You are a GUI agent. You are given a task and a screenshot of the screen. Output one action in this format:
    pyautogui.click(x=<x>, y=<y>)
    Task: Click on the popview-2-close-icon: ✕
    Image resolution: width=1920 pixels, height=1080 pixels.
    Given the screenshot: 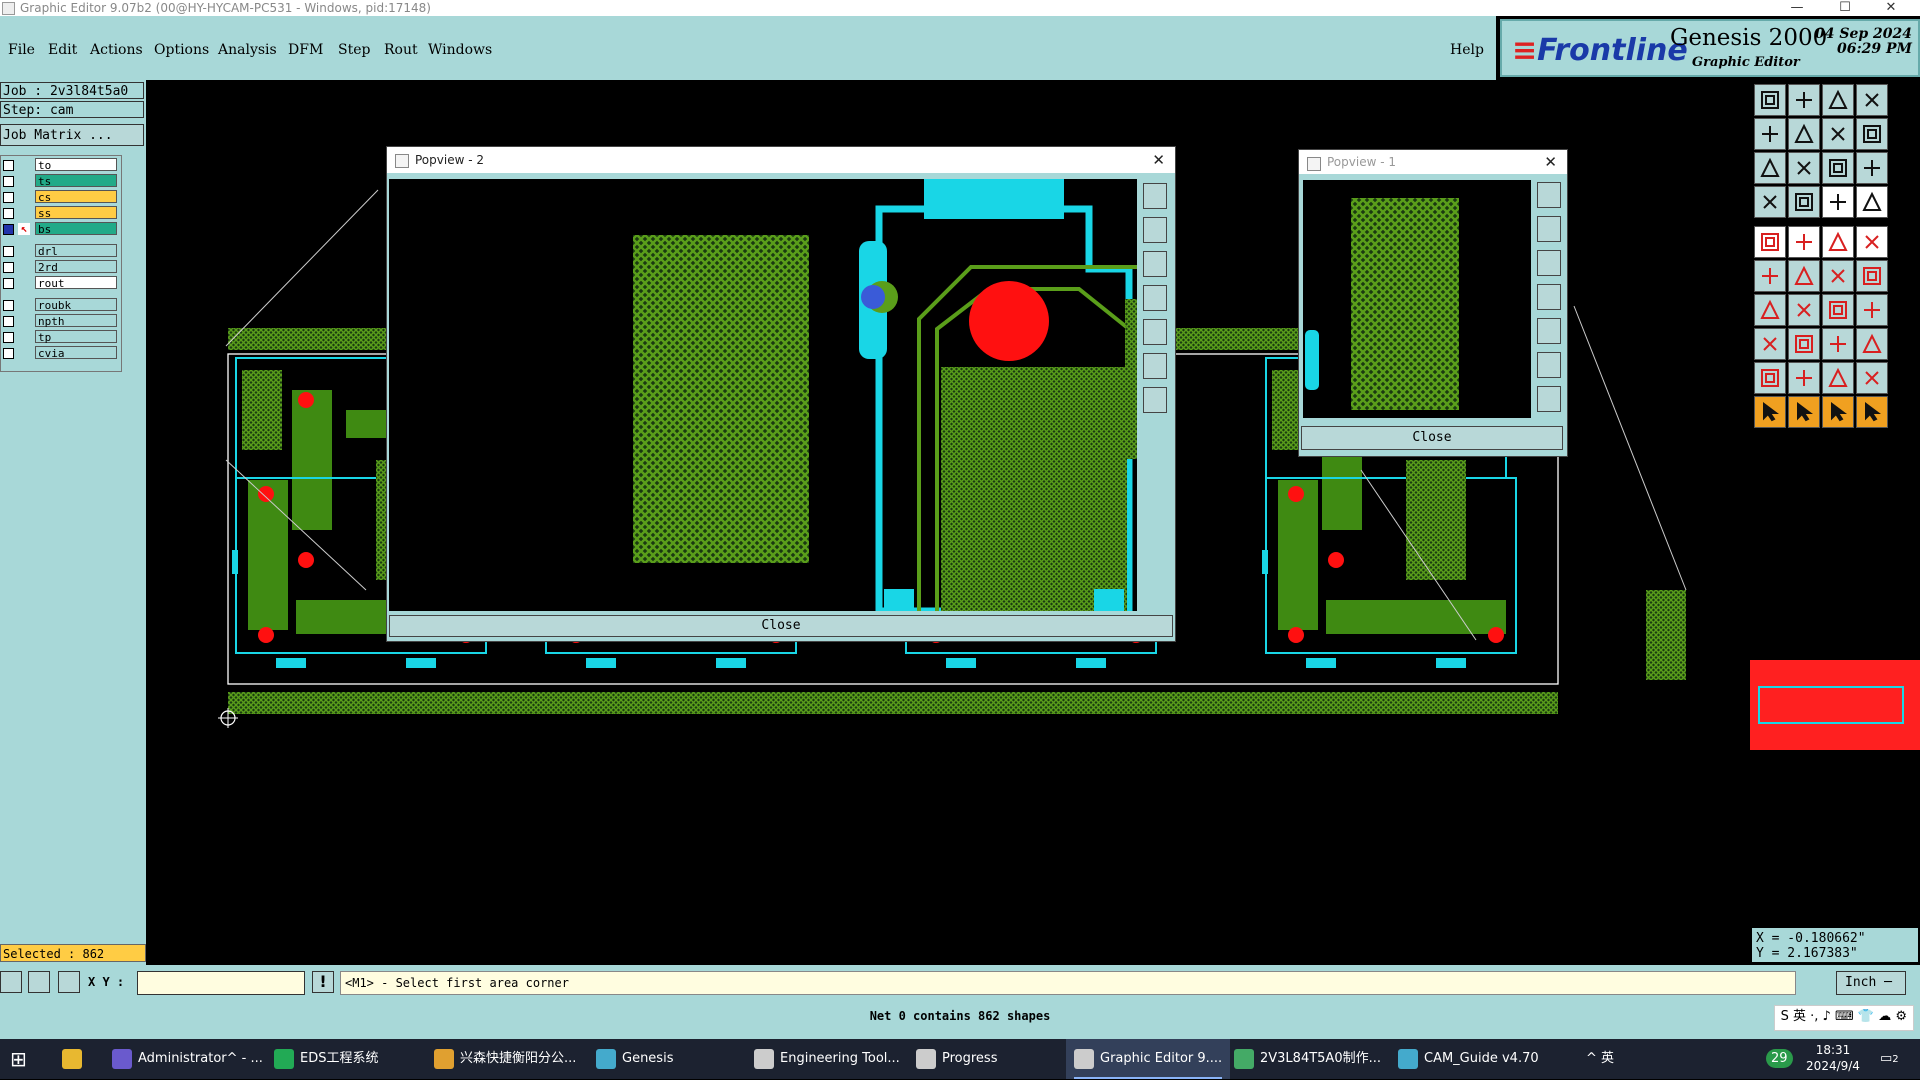 What is the action you would take?
    pyautogui.click(x=1158, y=160)
    